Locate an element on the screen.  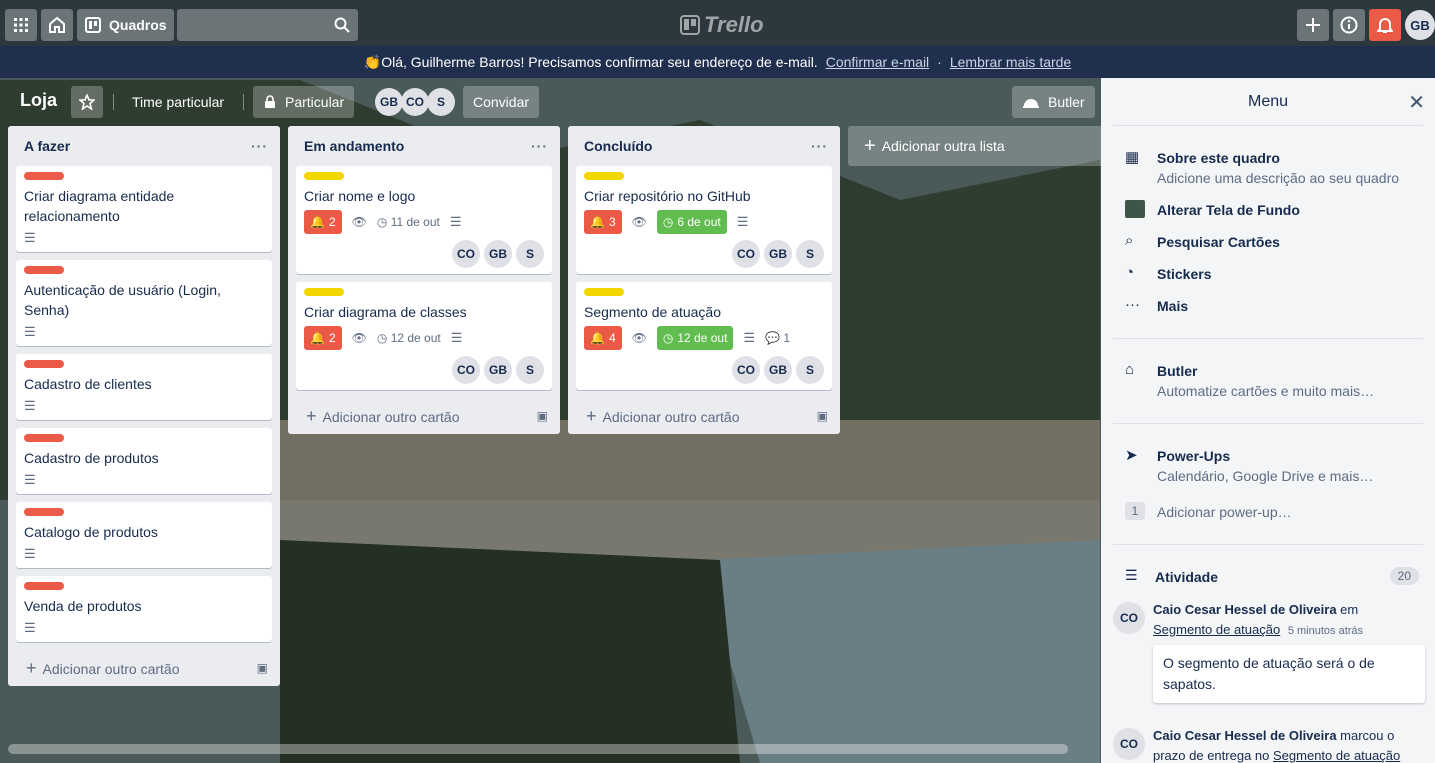
card-title: Criar nome e logo is located at coordinates (360, 196).